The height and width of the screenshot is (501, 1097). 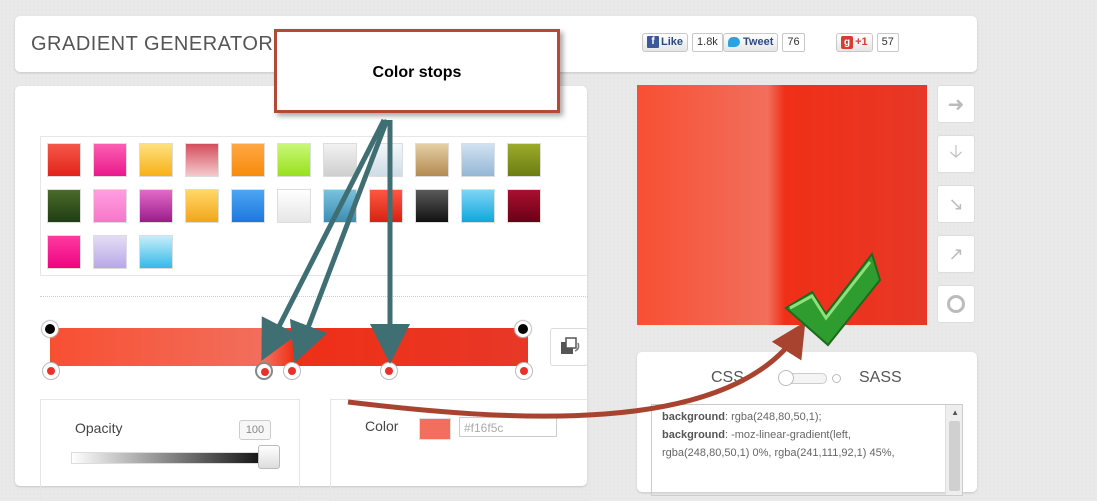 I want to click on annotation-callout: Color stops, so click(x=417, y=71).